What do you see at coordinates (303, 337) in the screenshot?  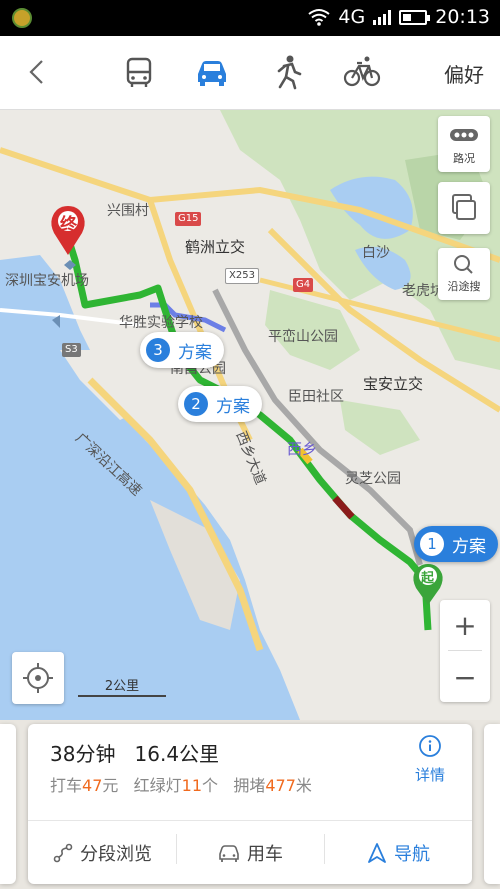 I see `map-label-pingluanshan: 平峦山公园` at bounding box center [303, 337].